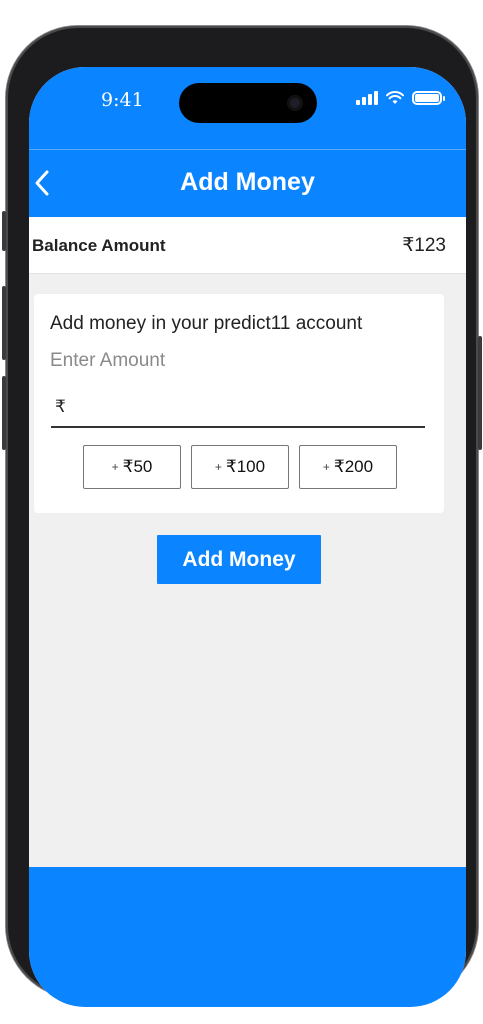 The image size is (483, 1024). What do you see at coordinates (60, 406) in the screenshot?
I see `rupee-symbol: ₹` at bounding box center [60, 406].